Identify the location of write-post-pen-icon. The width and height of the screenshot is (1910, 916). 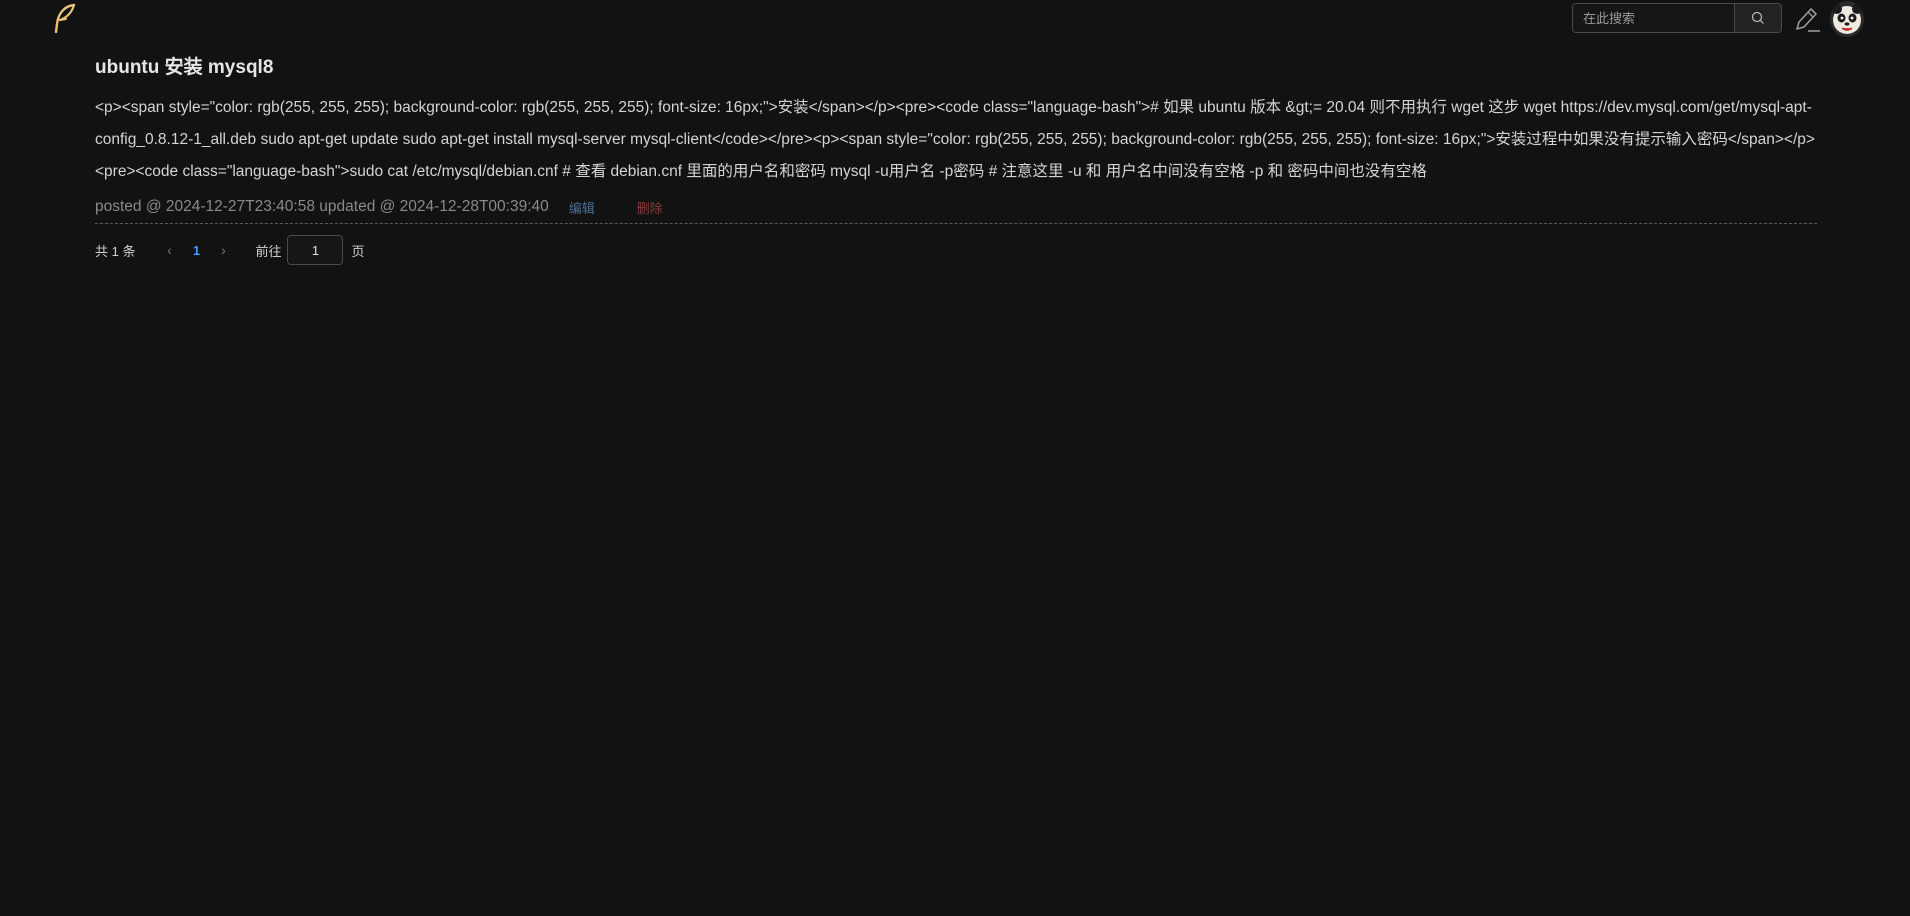
(1807, 20).